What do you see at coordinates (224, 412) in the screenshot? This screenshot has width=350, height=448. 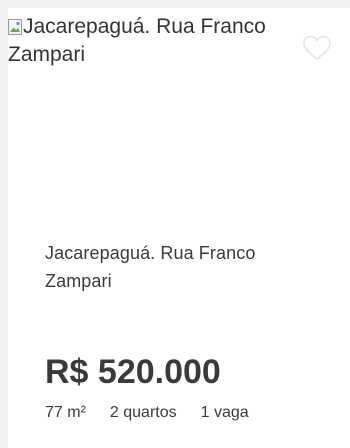 I see `parking-feature: 1 vaga` at bounding box center [224, 412].